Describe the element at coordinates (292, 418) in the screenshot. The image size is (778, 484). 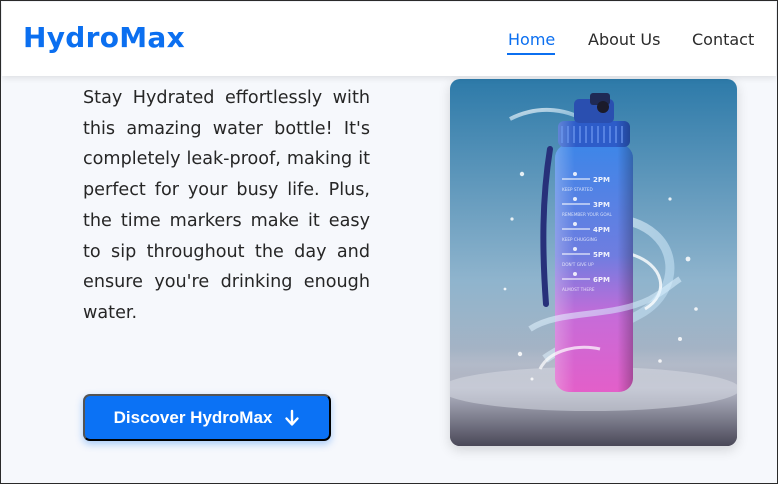
I see `arrow-down-icon` at that location.